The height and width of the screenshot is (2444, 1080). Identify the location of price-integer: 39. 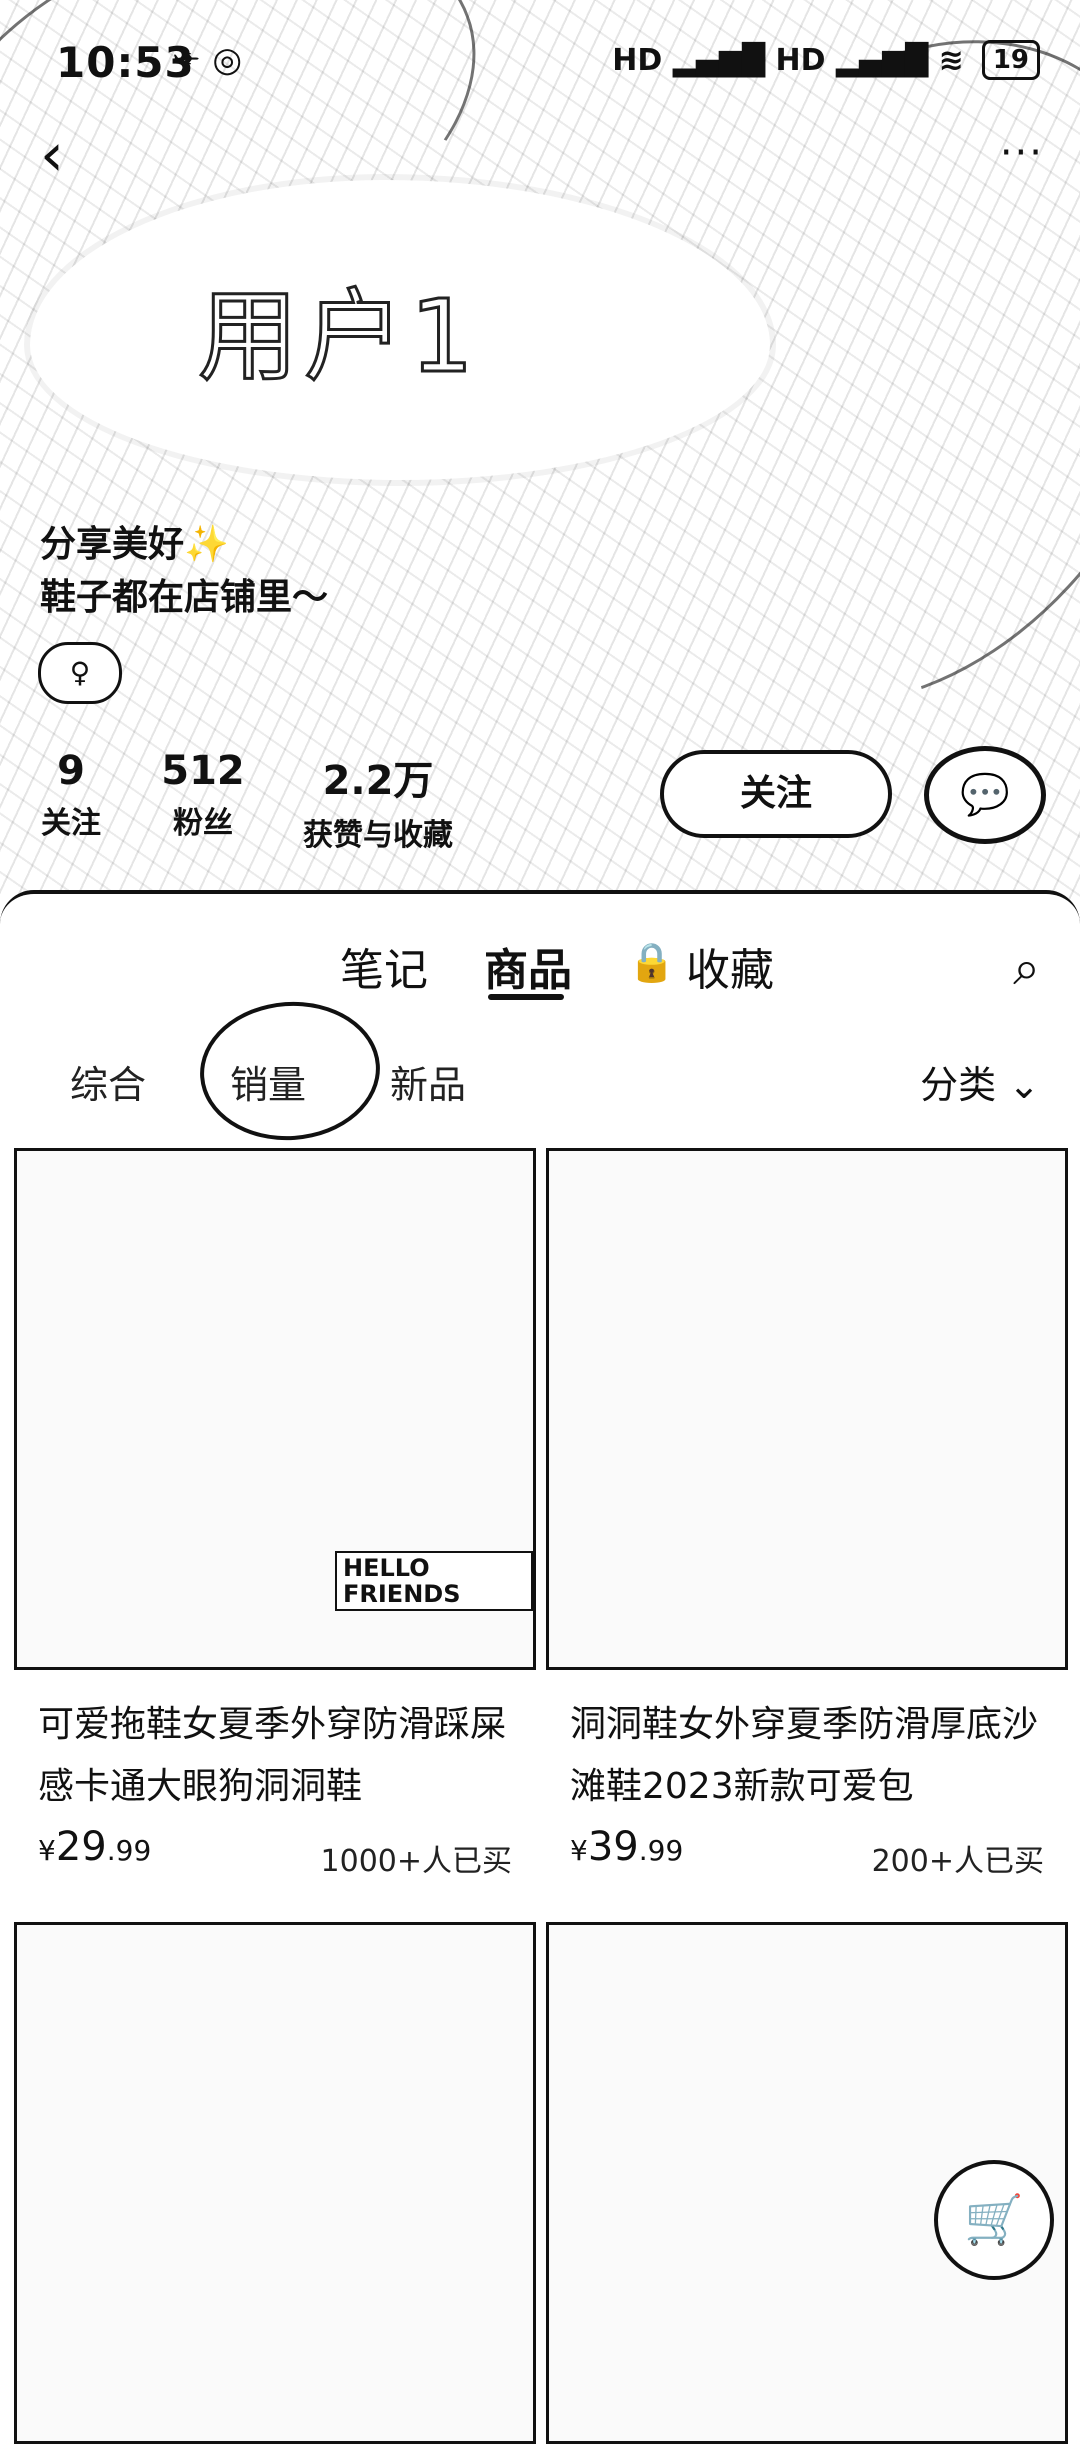
(613, 1847).